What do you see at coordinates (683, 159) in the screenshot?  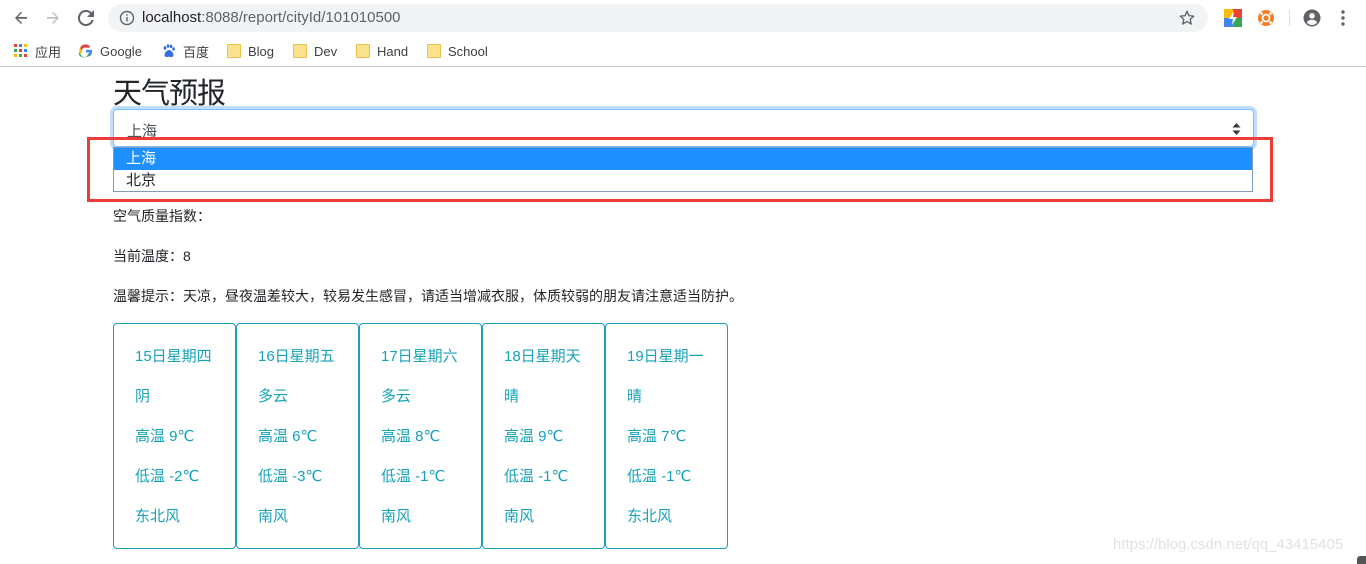 I see `city-option-shanghai: 上海` at bounding box center [683, 159].